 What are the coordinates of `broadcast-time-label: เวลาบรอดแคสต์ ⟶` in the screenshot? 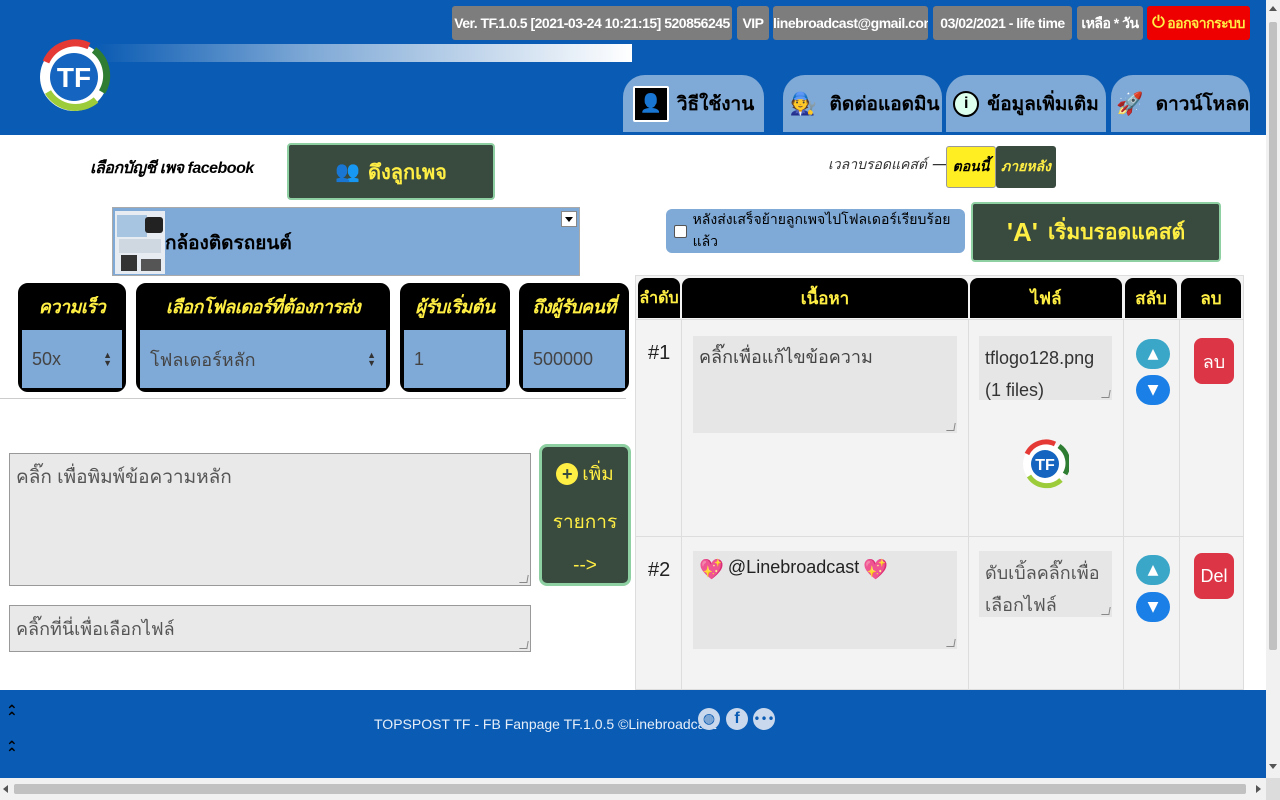 It's located at (889, 164).